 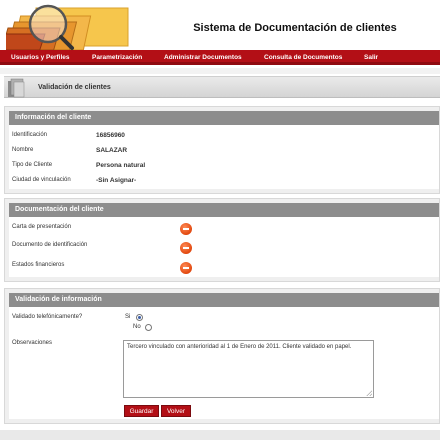 I want to click on nombre-value: SALAZAR, so click(x=112, y=150).